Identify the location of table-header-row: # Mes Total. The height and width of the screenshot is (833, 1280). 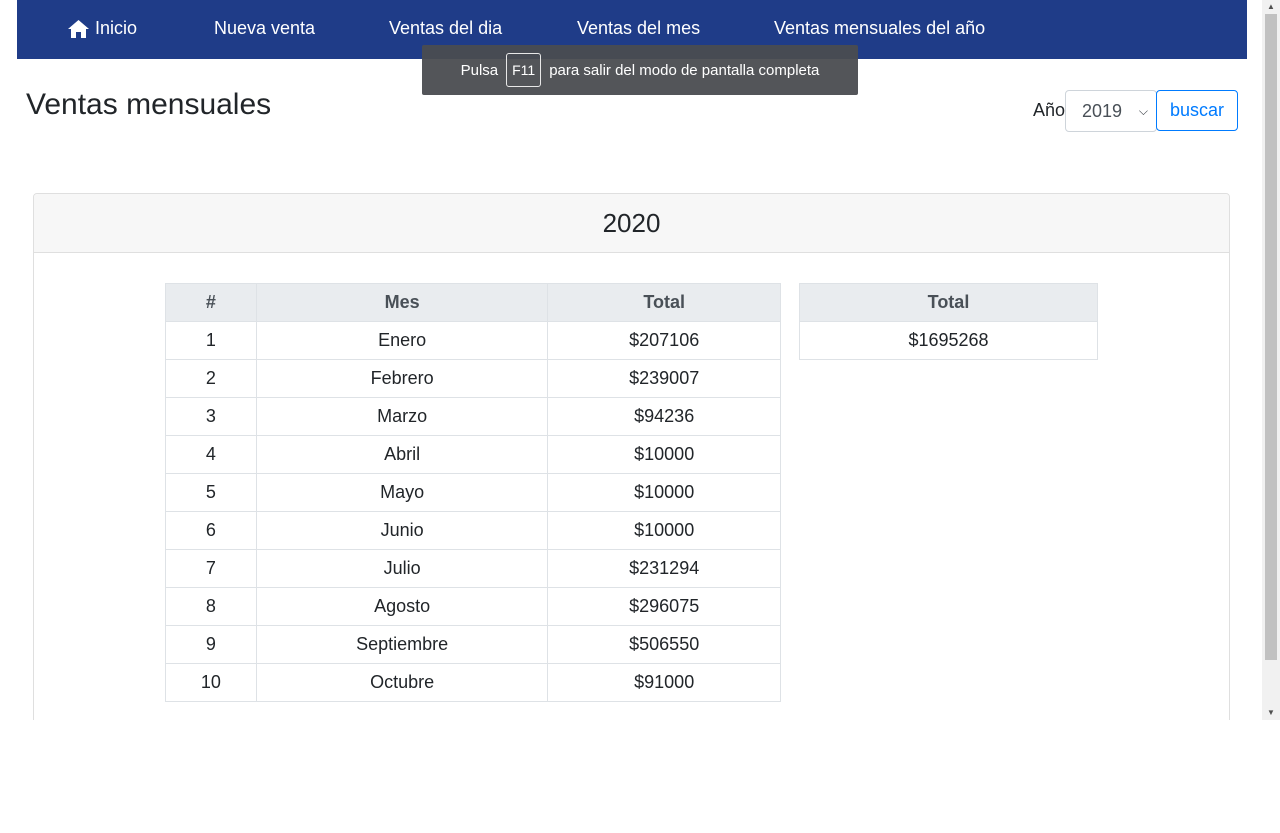
(473, 302).